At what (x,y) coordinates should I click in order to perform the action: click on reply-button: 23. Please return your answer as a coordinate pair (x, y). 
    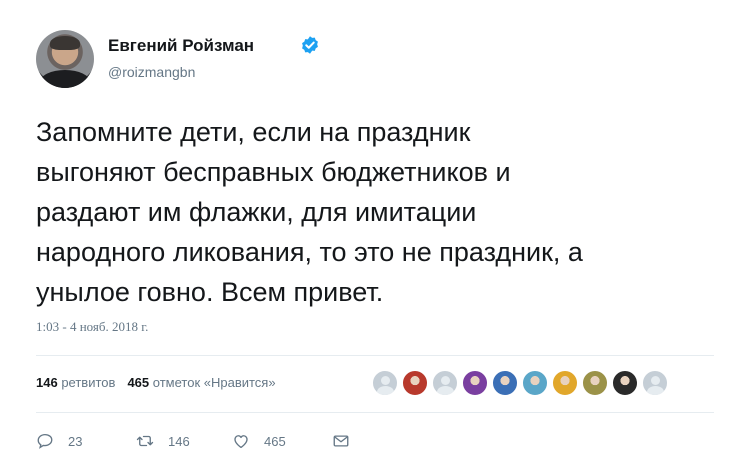
    Looking at the image, I should click on (59, 441).